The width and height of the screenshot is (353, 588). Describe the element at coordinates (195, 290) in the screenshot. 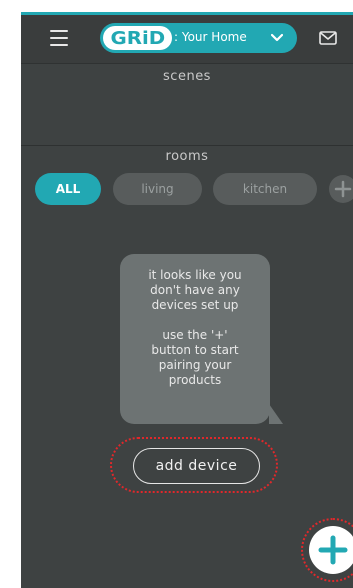

I see `message-line: don't have any` at that location.